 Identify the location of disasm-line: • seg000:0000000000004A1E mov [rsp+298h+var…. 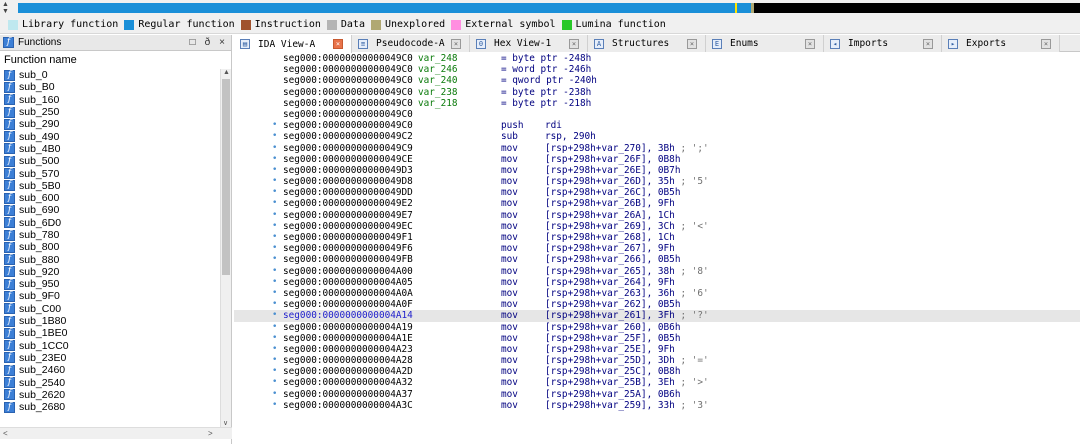
(657, 338).